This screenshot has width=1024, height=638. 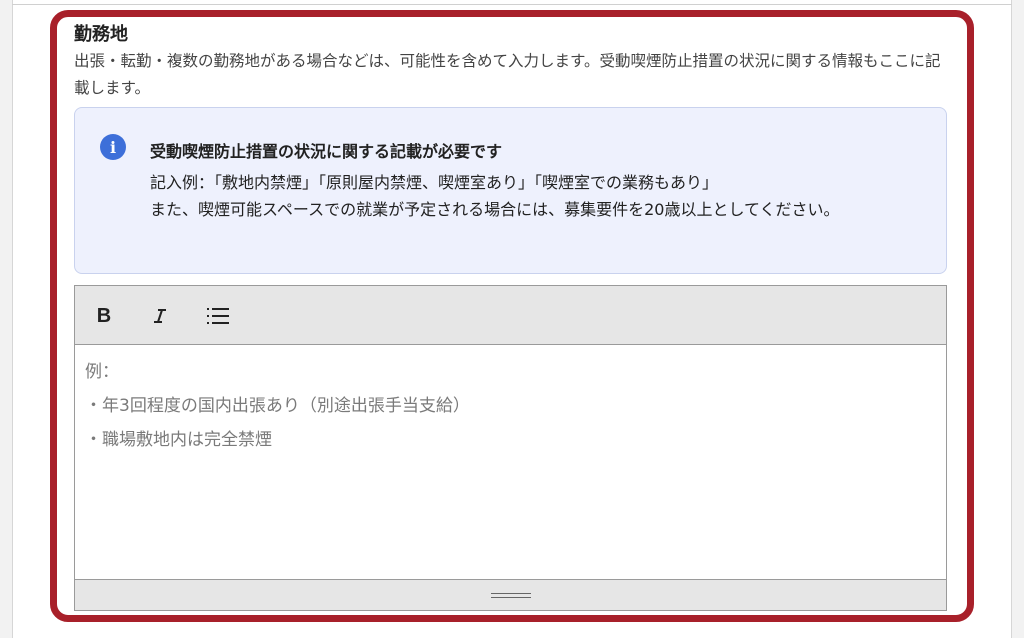 I want to click on info-icon: i, so click(x=113, y=147).